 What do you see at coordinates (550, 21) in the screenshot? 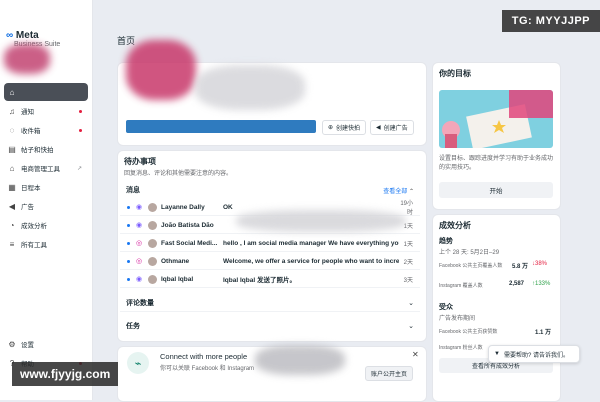
I see `watermark-top: TG: MYYJJPP` at bounding box center [550, 21].